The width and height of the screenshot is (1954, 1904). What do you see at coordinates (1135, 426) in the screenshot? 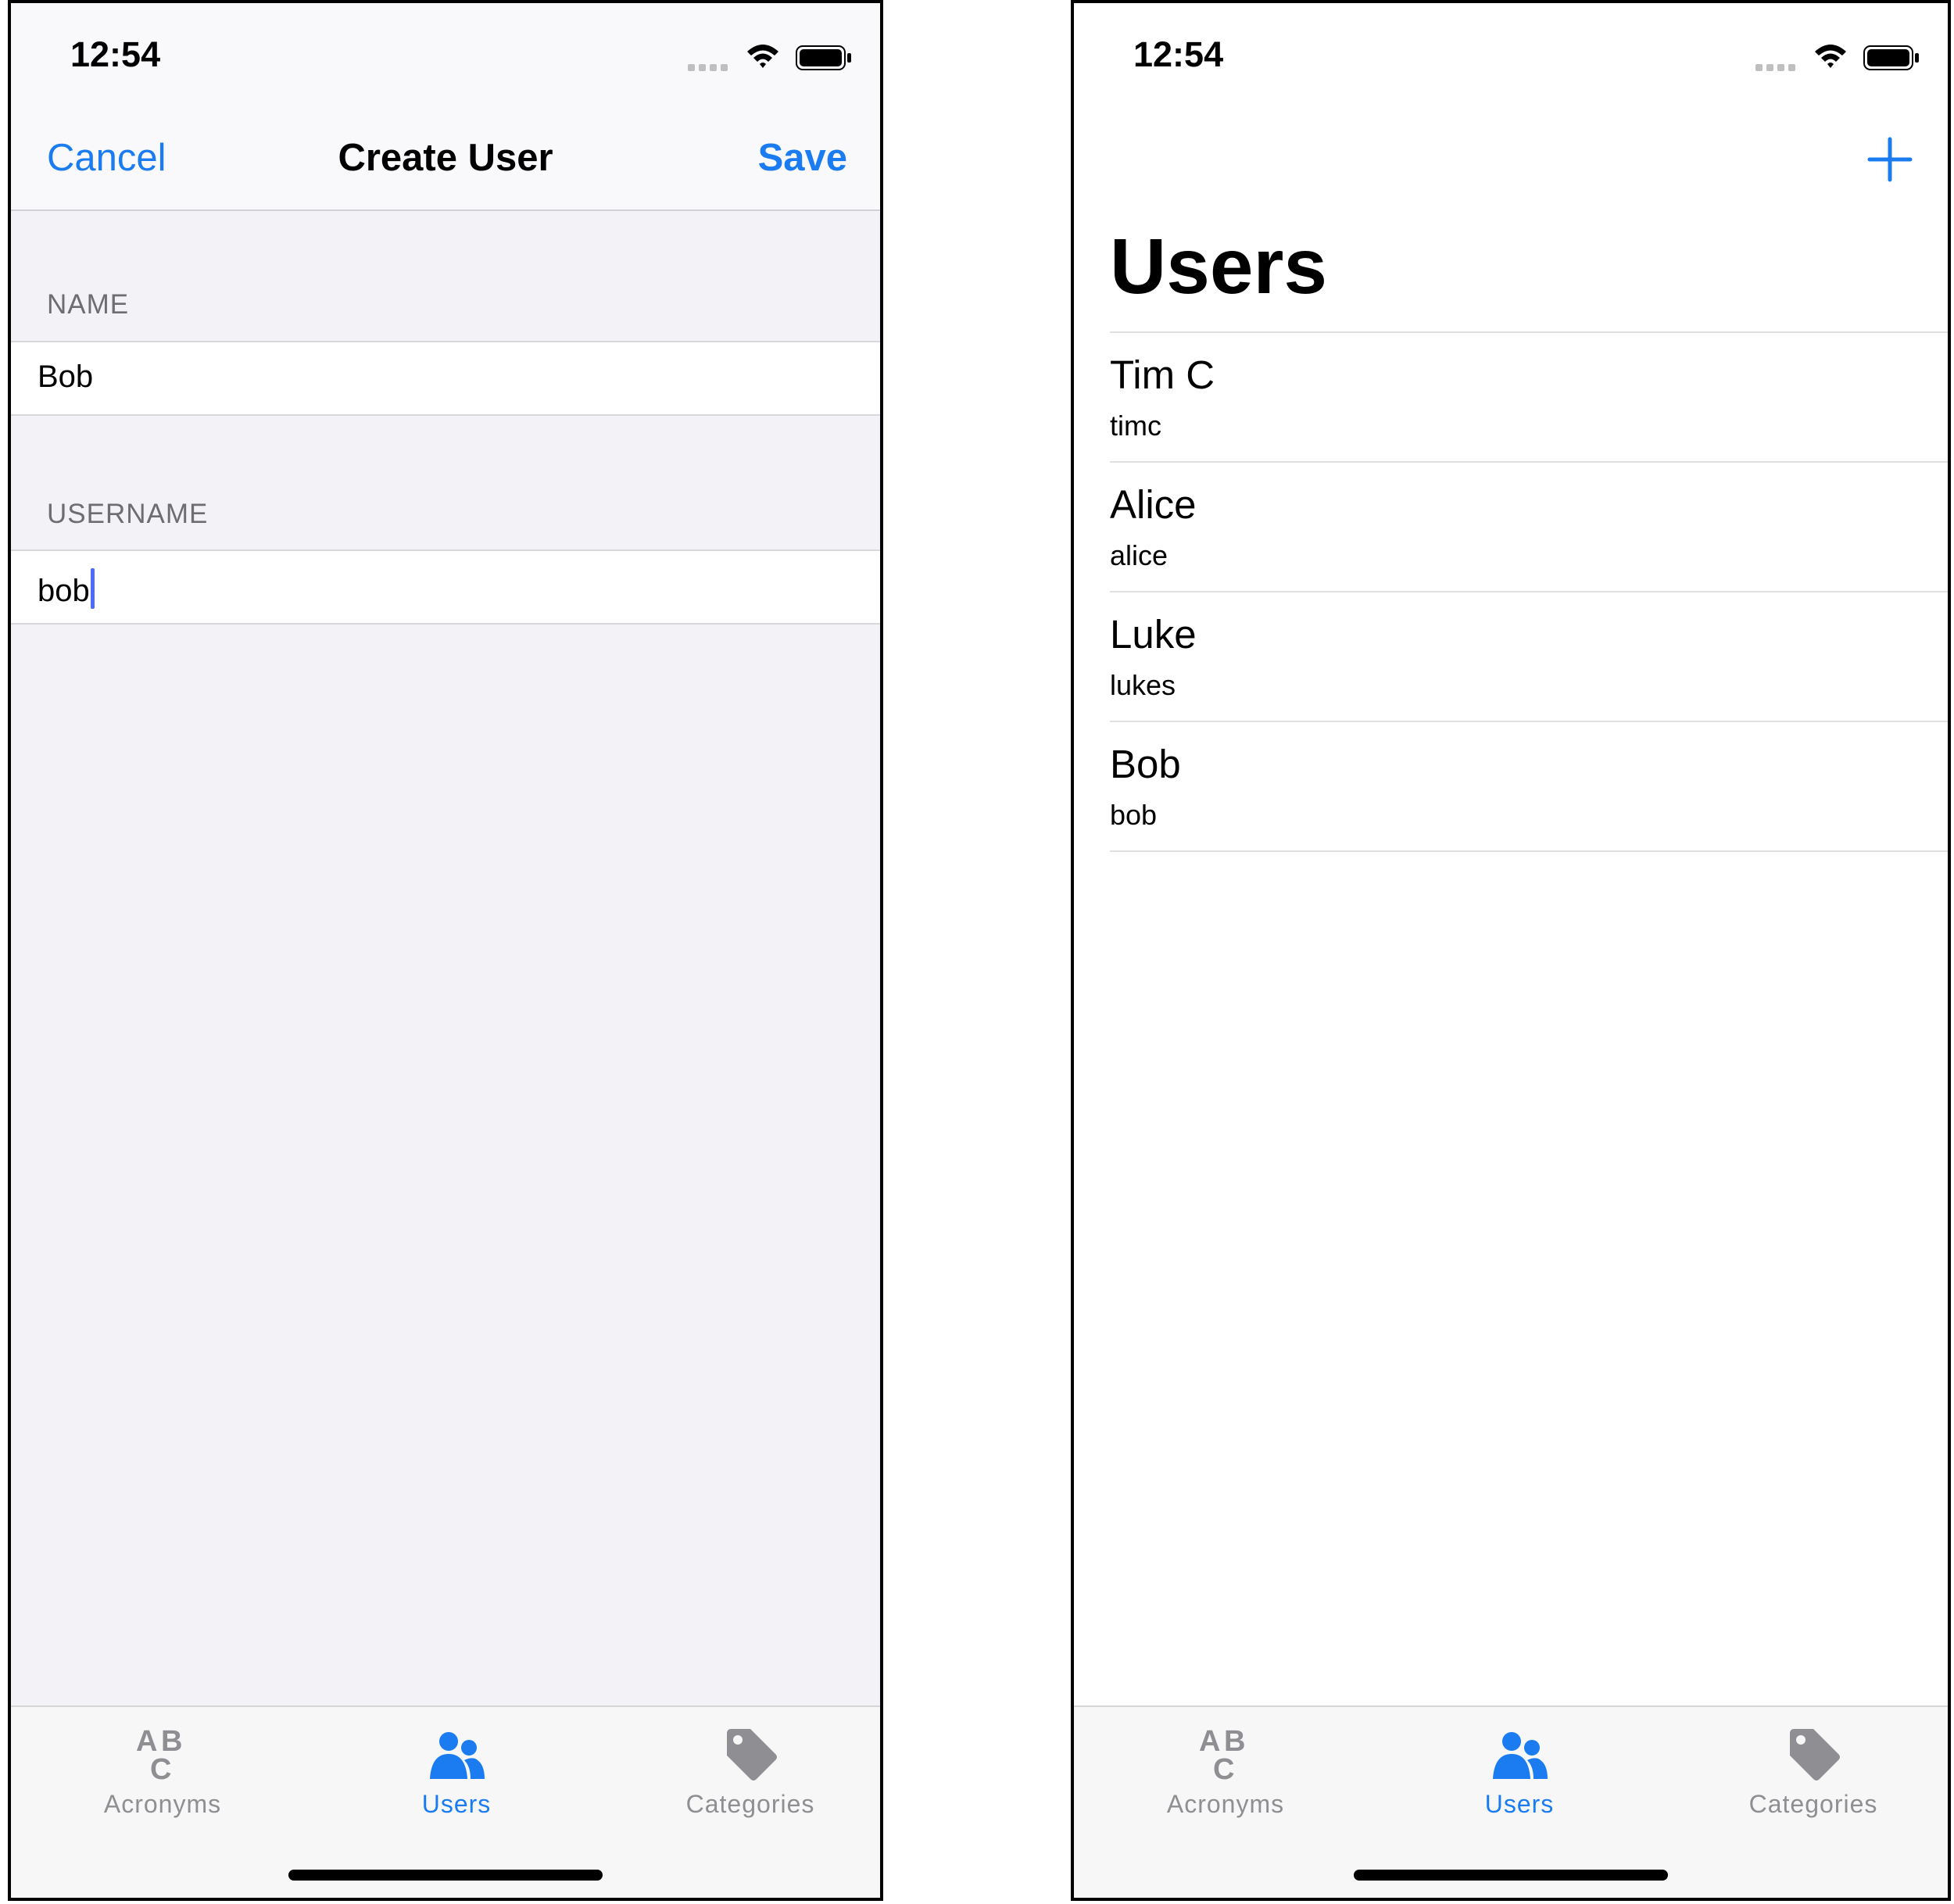
I see `user-username: timc` at bounding box center [1135, 426].